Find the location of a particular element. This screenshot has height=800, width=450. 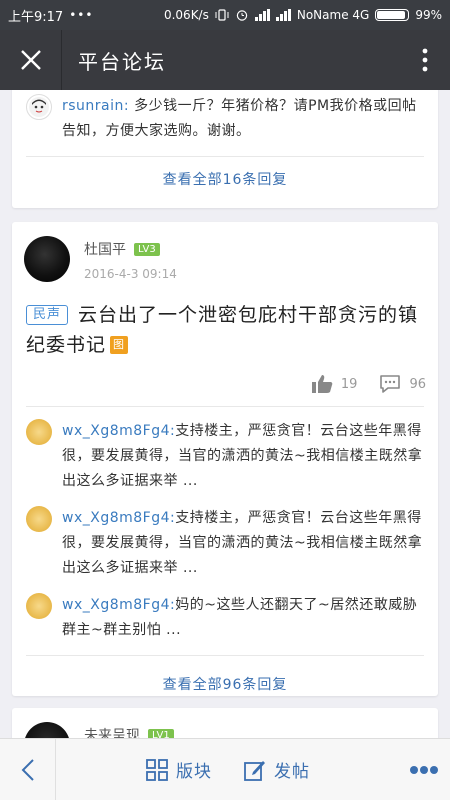

back-button is located at coordinates (28, 769).